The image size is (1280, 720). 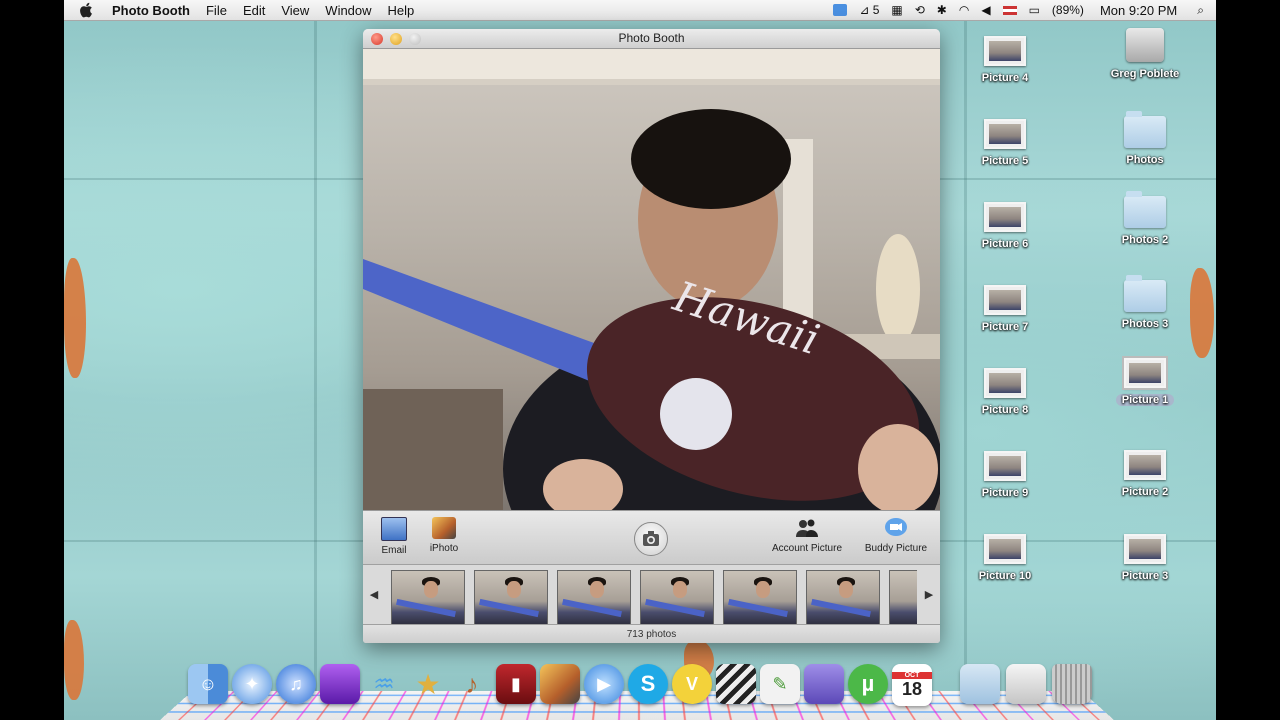 What do you see at coordinates (340, 684) in the screenshot?
I see `app-icon` at bounding box center [340, 684].